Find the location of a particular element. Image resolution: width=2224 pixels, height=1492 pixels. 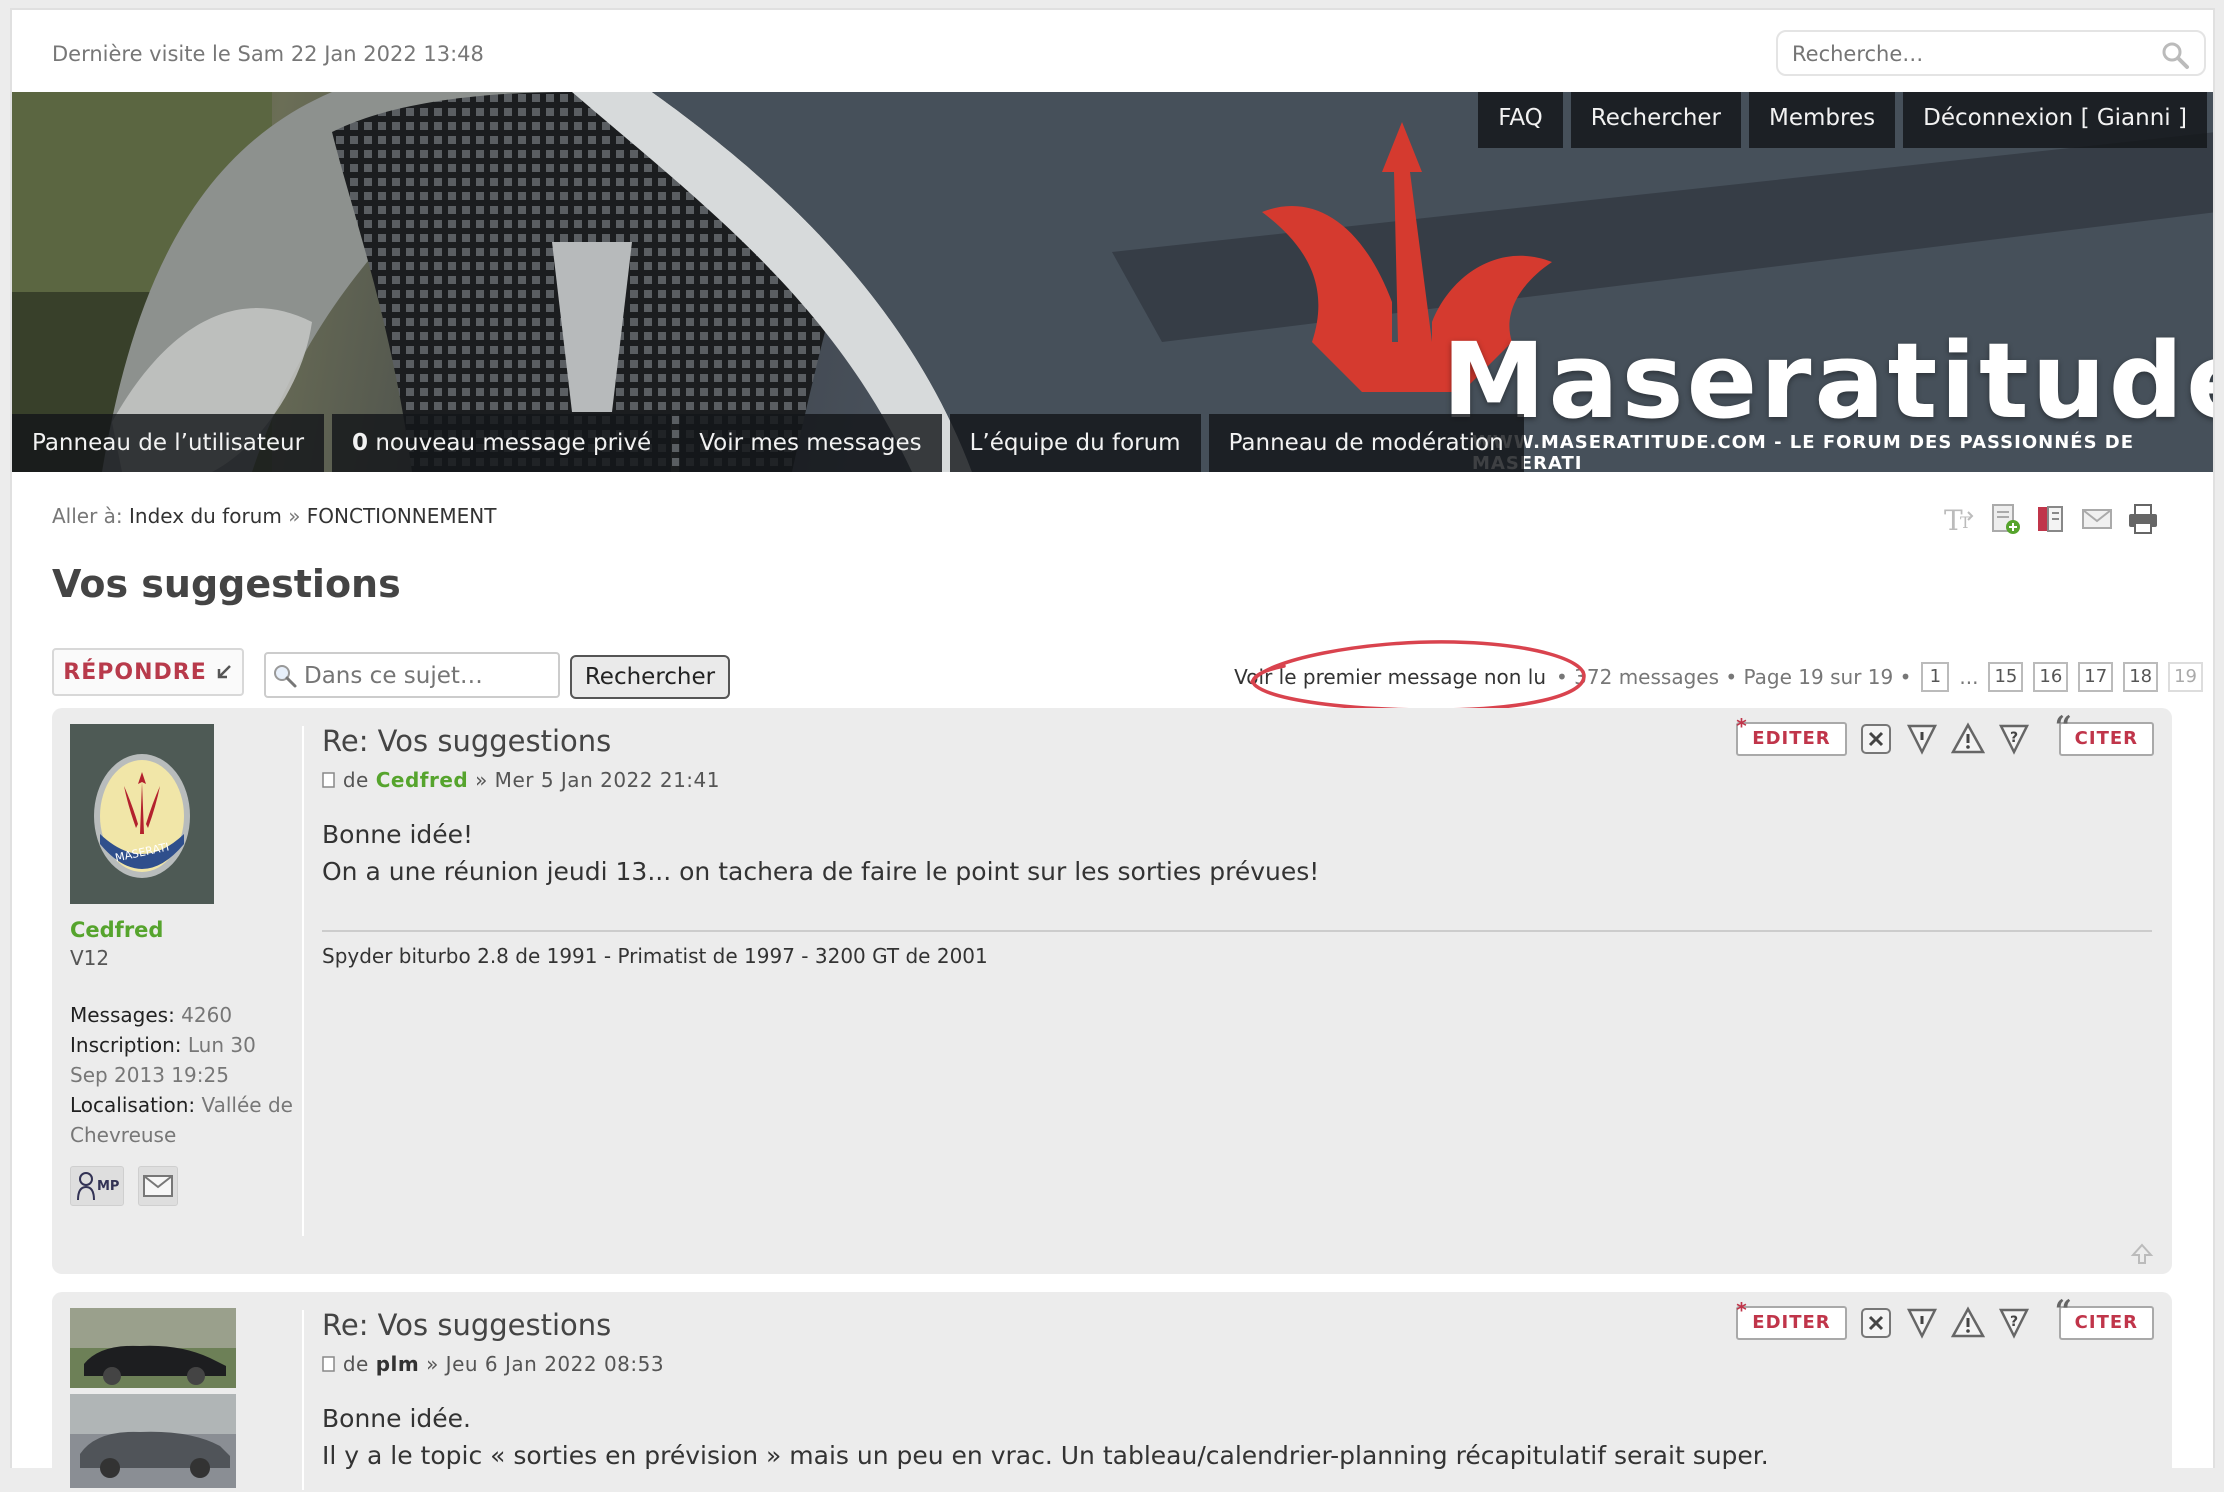

back-to-top-icon is located at coordinates (2142, 1254).